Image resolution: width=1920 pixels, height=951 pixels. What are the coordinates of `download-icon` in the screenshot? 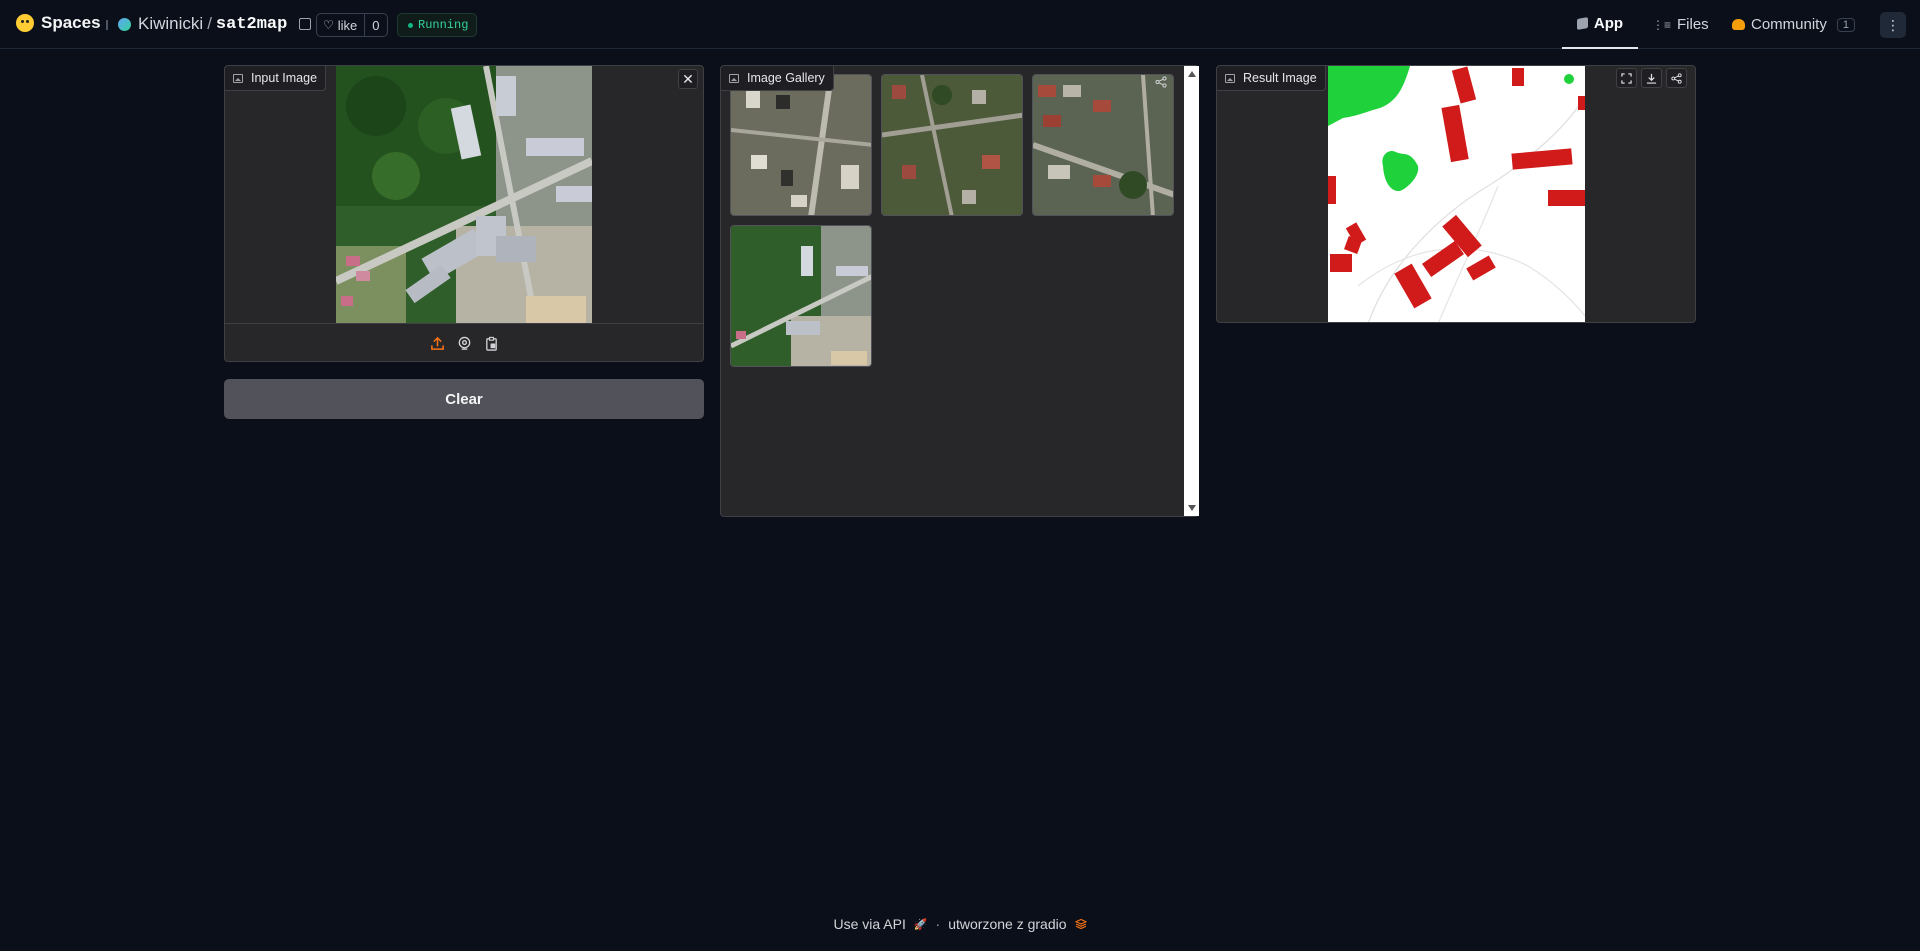 It's located at (1651, 78).